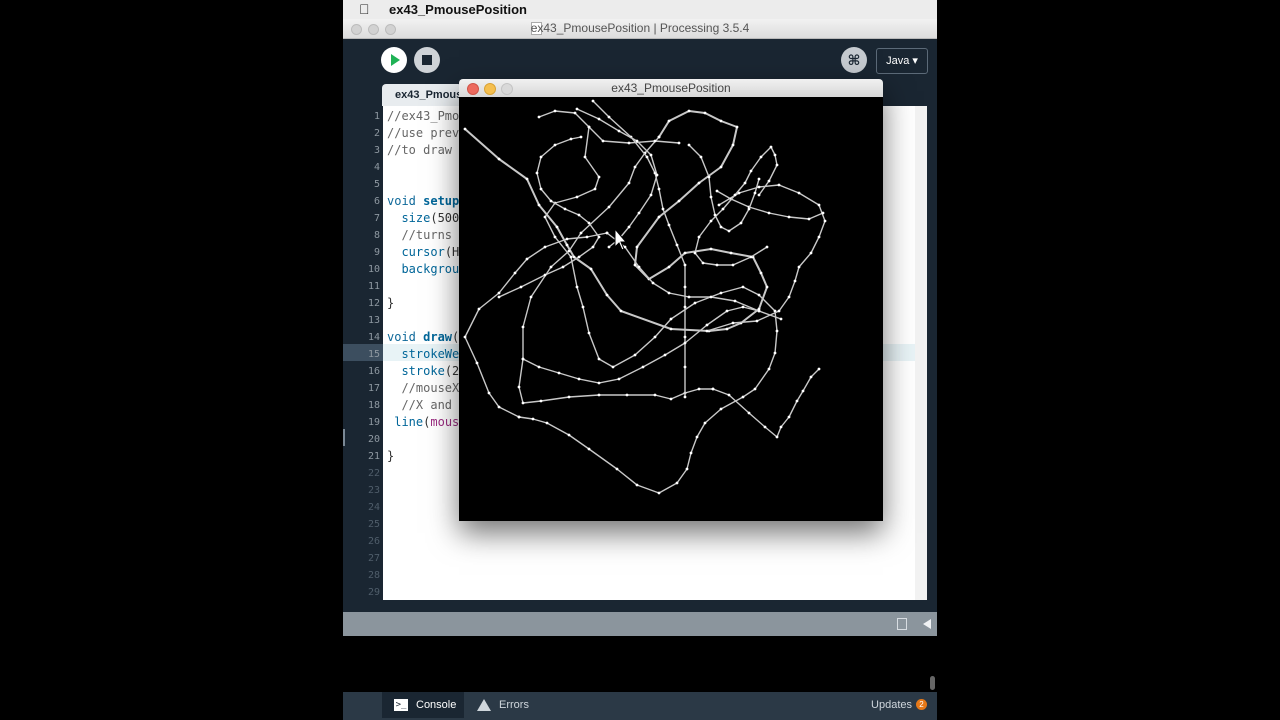 Image resolution: width=1280 pixels, height=720 pixels. What do you see at coordinates (373, 320) in the screenshot?
I see `line-number: 13` at bounding box center [373, 320].